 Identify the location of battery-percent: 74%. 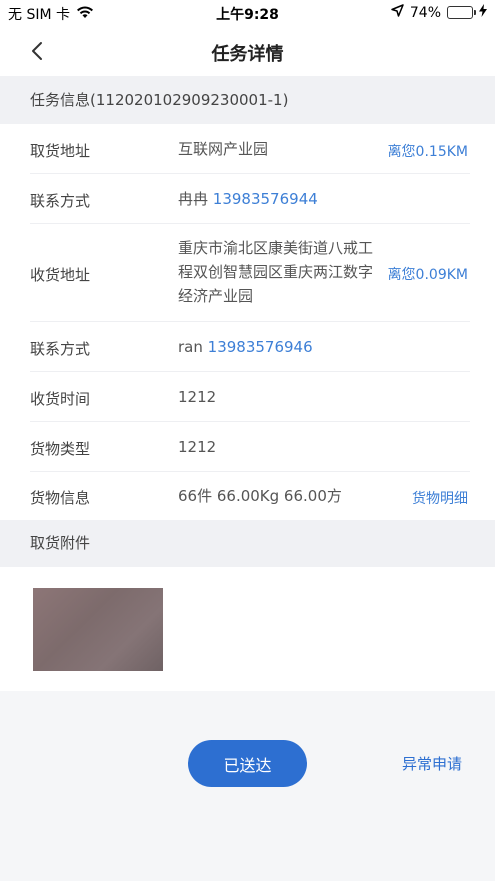
(425, 12).